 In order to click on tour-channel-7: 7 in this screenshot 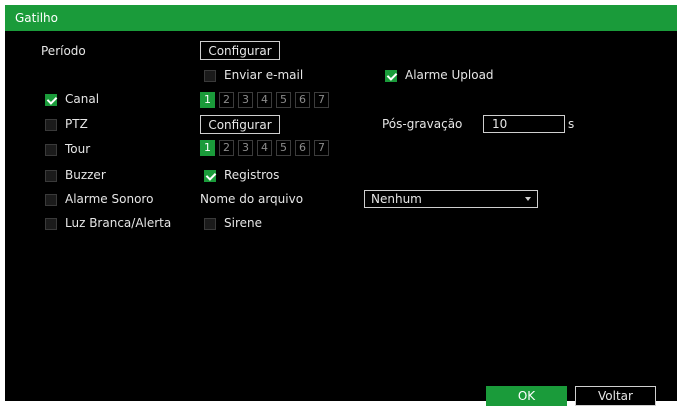, I will do `click(321, 148)`.